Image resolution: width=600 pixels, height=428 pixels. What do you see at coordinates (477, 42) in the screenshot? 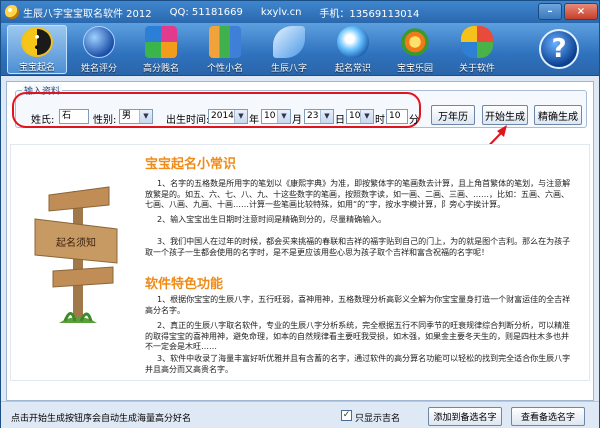
I see `butterfly-icon` at bounding box center [477, 42].